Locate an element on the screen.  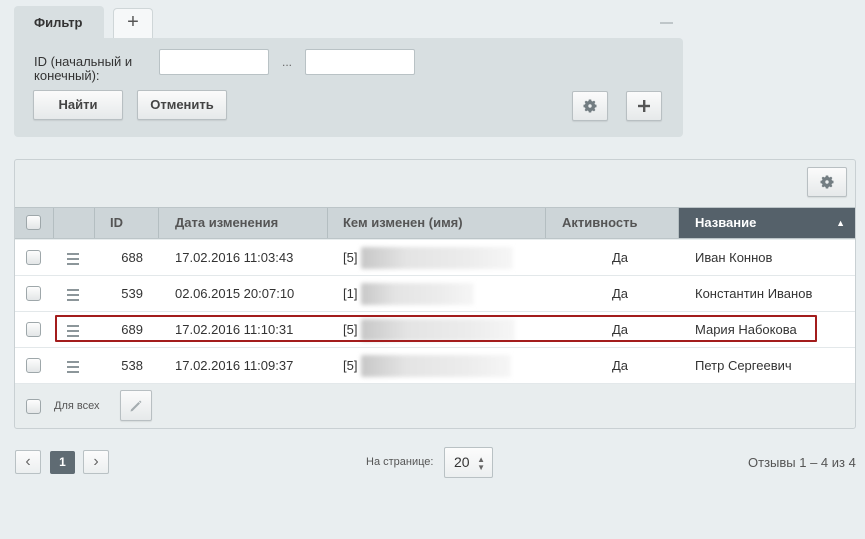
sort-asc-icon: ▲ is located at coordinates (840, 223).